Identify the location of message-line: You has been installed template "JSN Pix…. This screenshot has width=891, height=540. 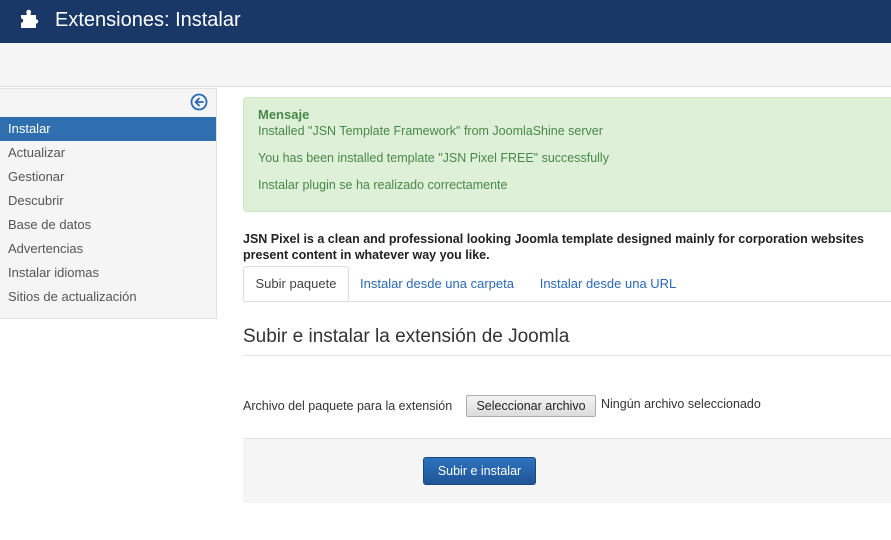
(433, 158).